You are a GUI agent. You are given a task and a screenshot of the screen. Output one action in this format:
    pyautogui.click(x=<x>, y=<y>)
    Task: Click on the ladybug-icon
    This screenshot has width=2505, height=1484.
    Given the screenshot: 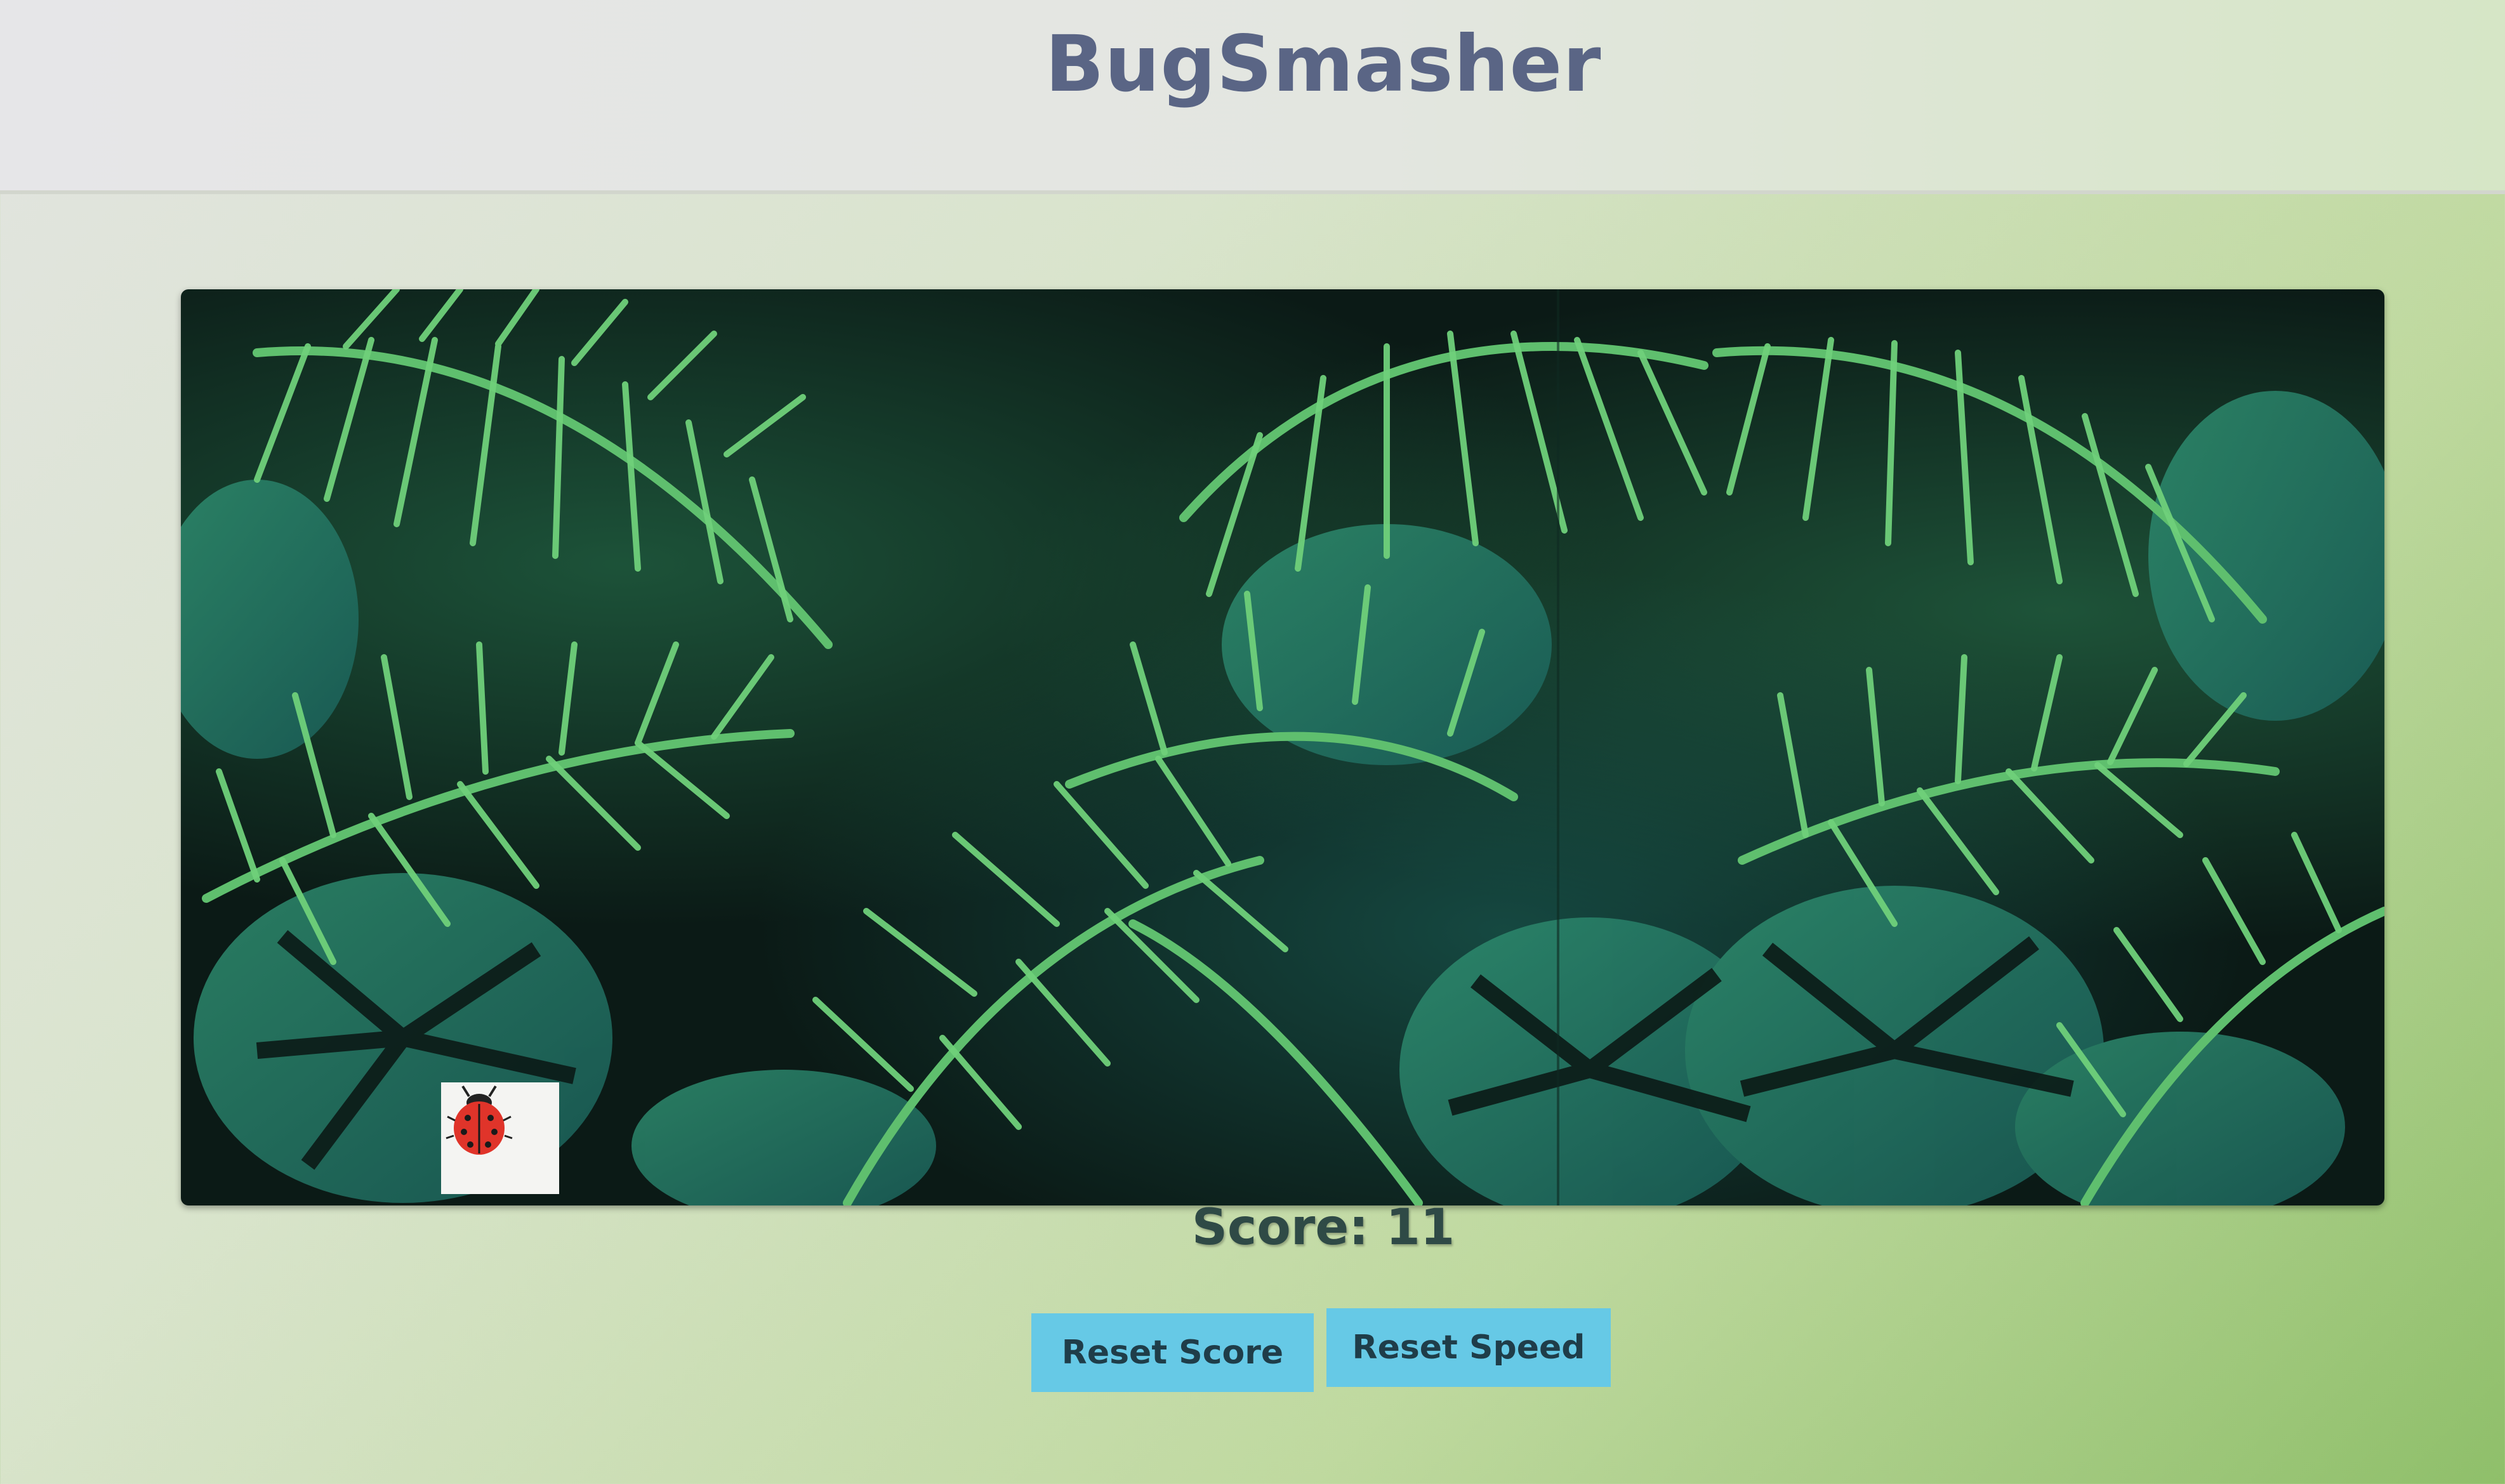 What is the action you would take?
    pyautogui.click(x=479, y=1120)
    